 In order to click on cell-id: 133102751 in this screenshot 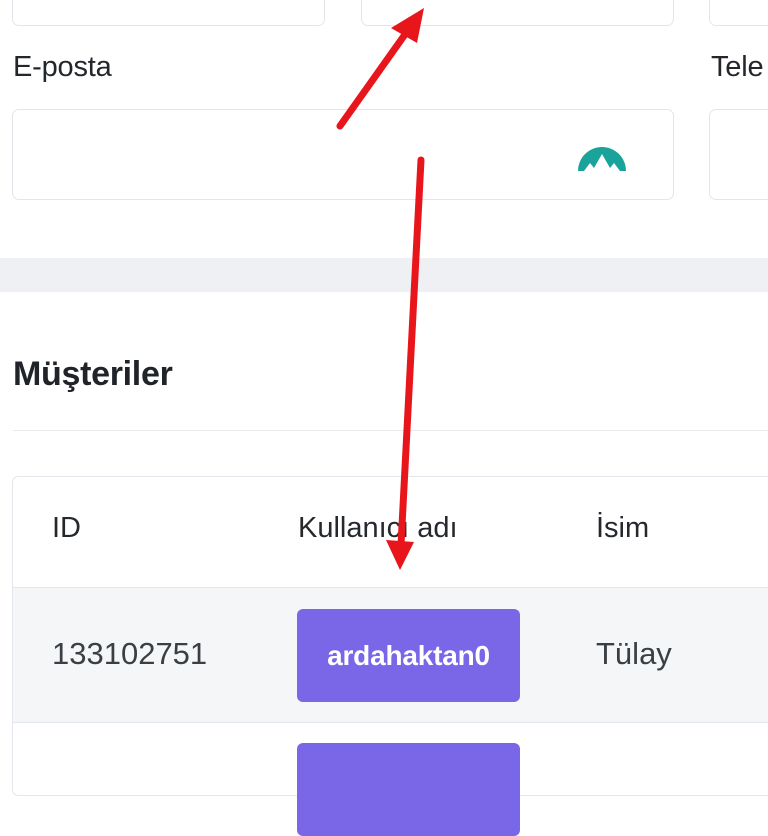, I will do `click(130, 653)`.